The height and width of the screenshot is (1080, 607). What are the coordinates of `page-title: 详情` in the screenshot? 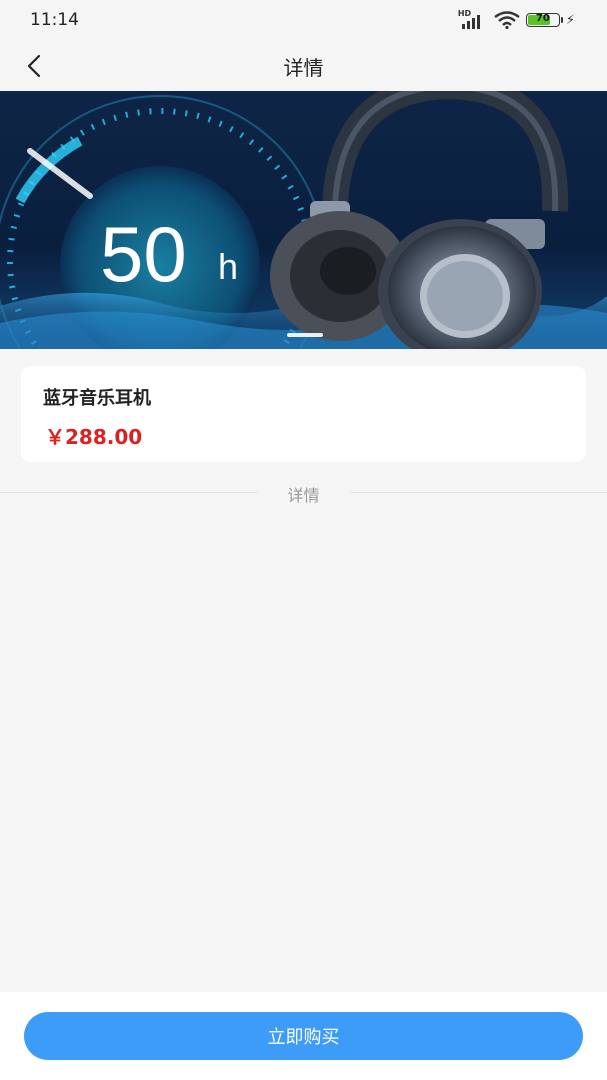 It's located at (303, 68).